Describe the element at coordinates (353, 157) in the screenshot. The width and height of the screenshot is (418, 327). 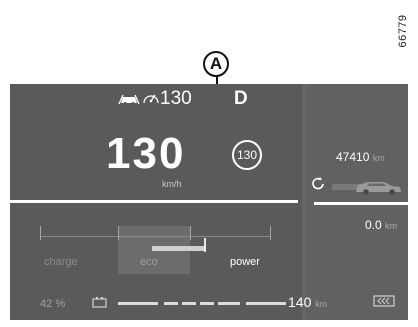
I see `odometer-value: 47410` at that location.